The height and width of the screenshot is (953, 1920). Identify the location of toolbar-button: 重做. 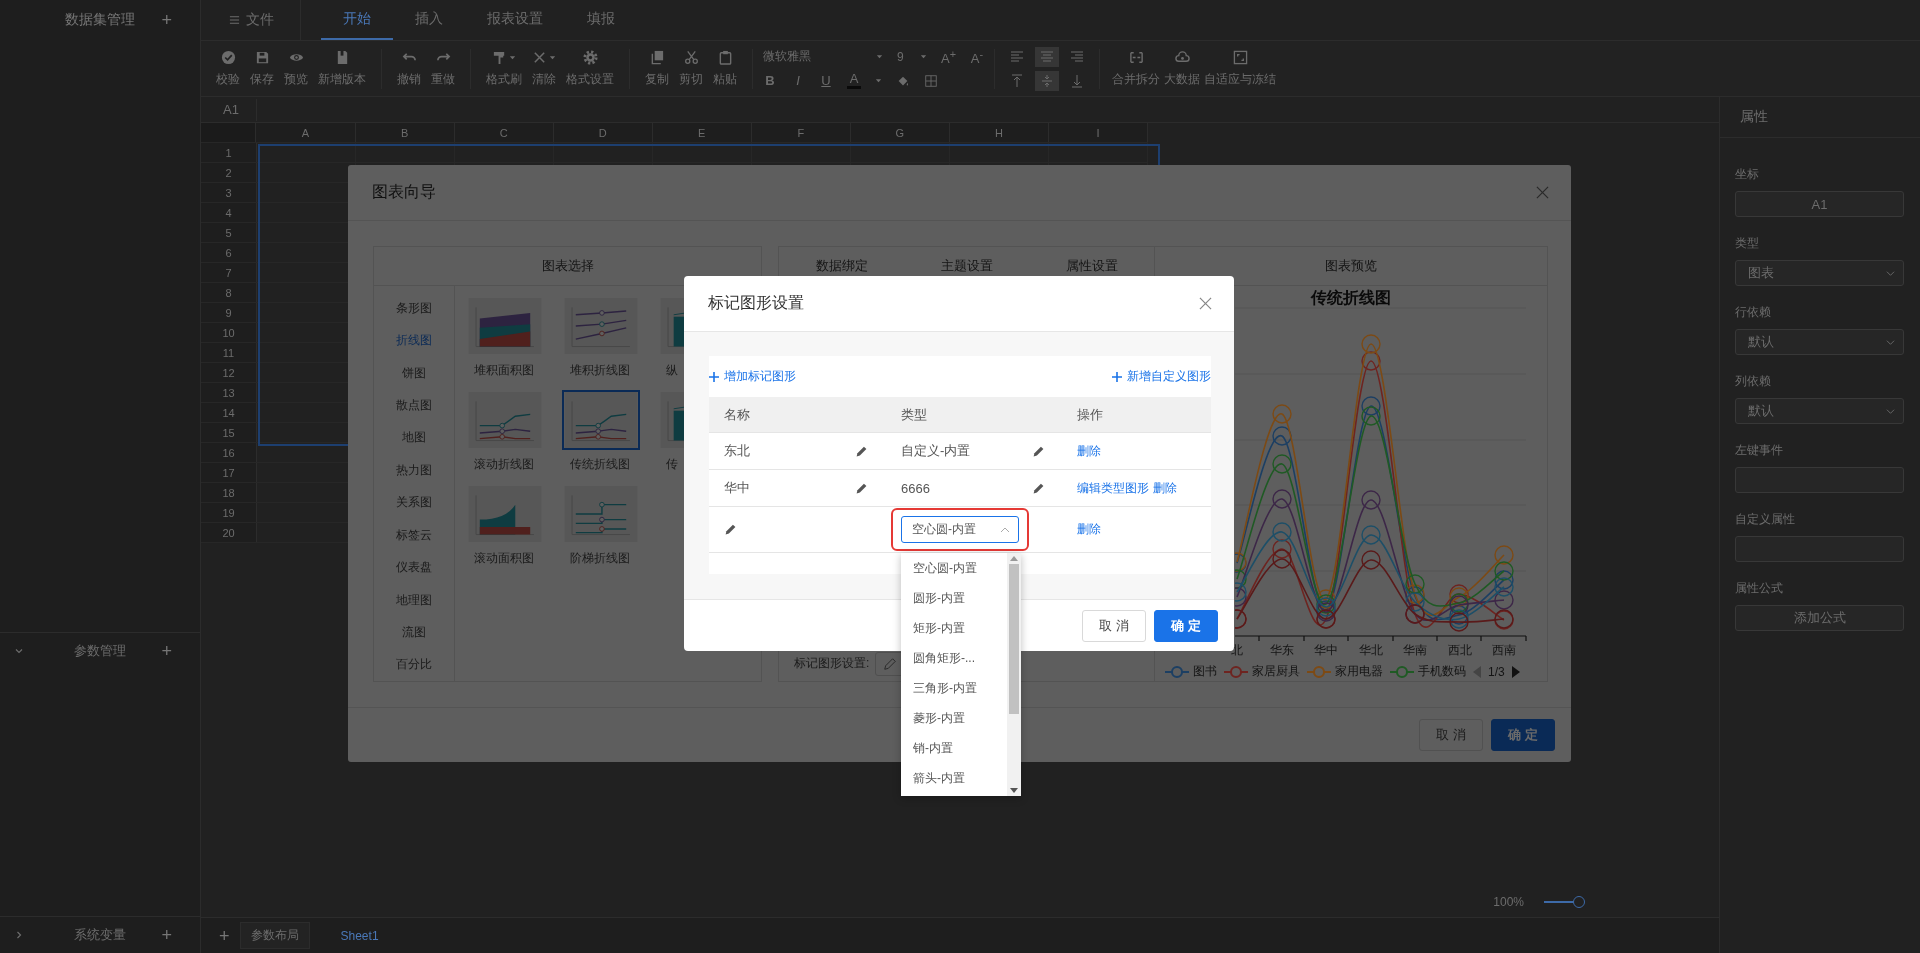
(443, 68).